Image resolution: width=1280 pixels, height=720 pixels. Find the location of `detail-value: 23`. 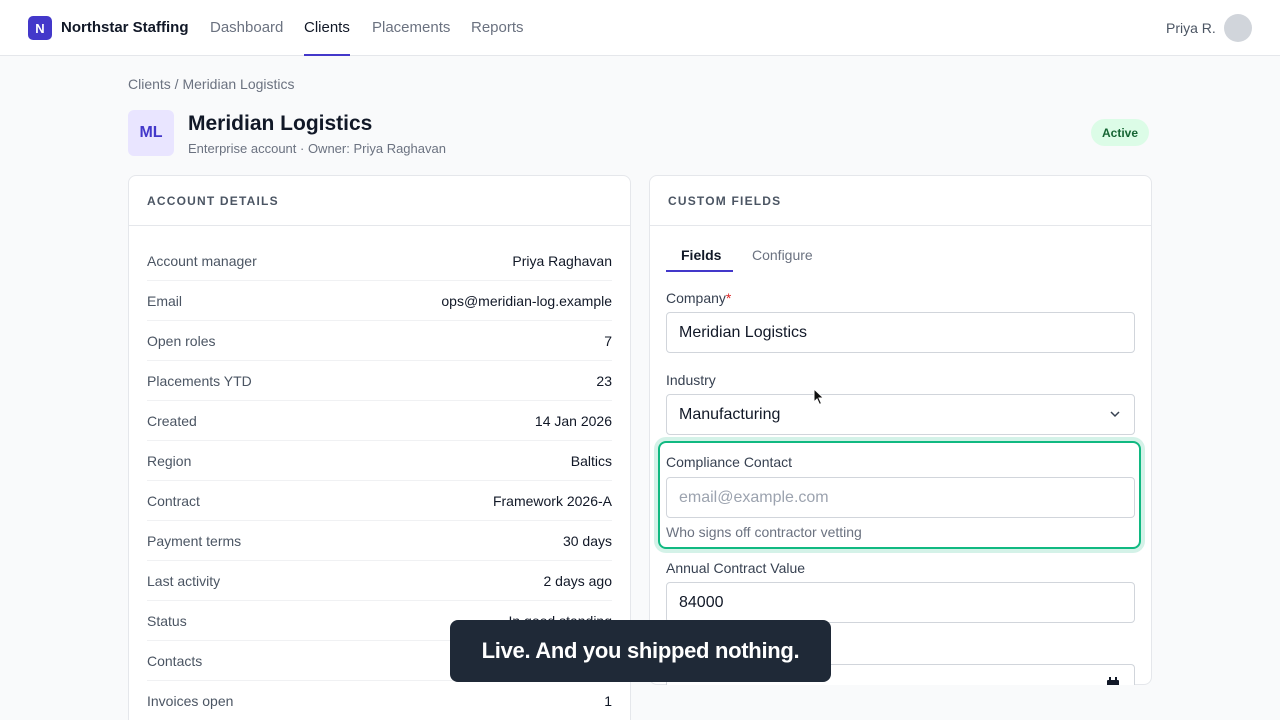

detail-value: 23 is located at coordinates (604, 380).